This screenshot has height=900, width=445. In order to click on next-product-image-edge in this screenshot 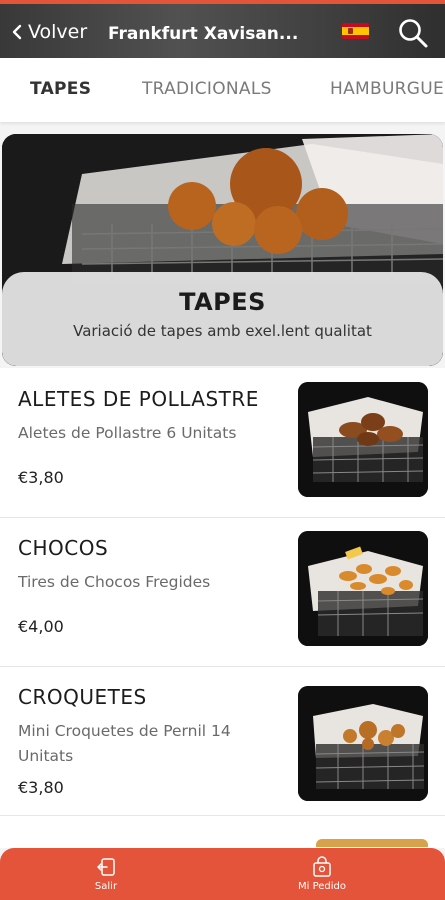, I will do `click(372, 843)`.